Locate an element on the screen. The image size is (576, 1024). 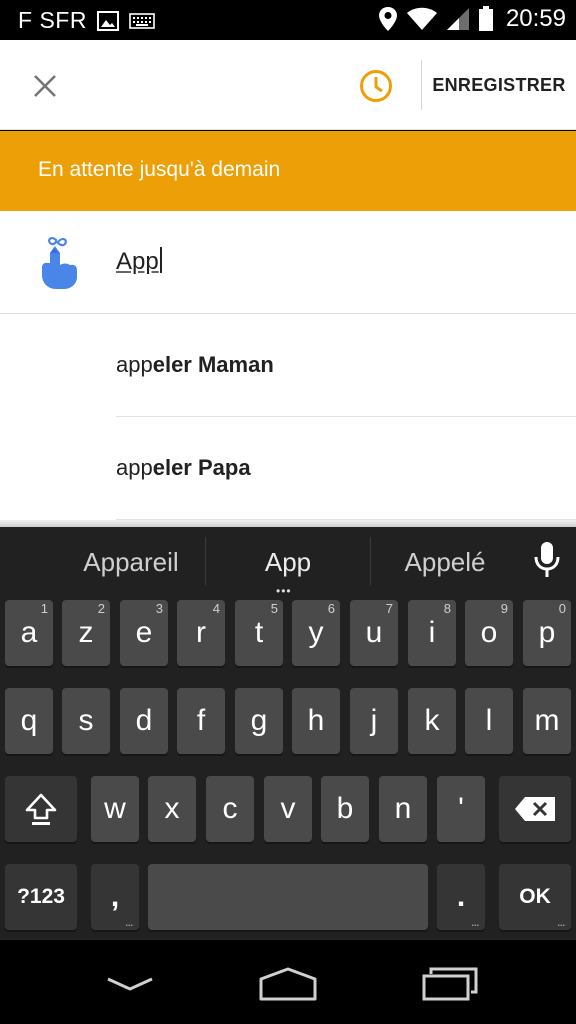
key-x: x is located at coordinates (172, 809).